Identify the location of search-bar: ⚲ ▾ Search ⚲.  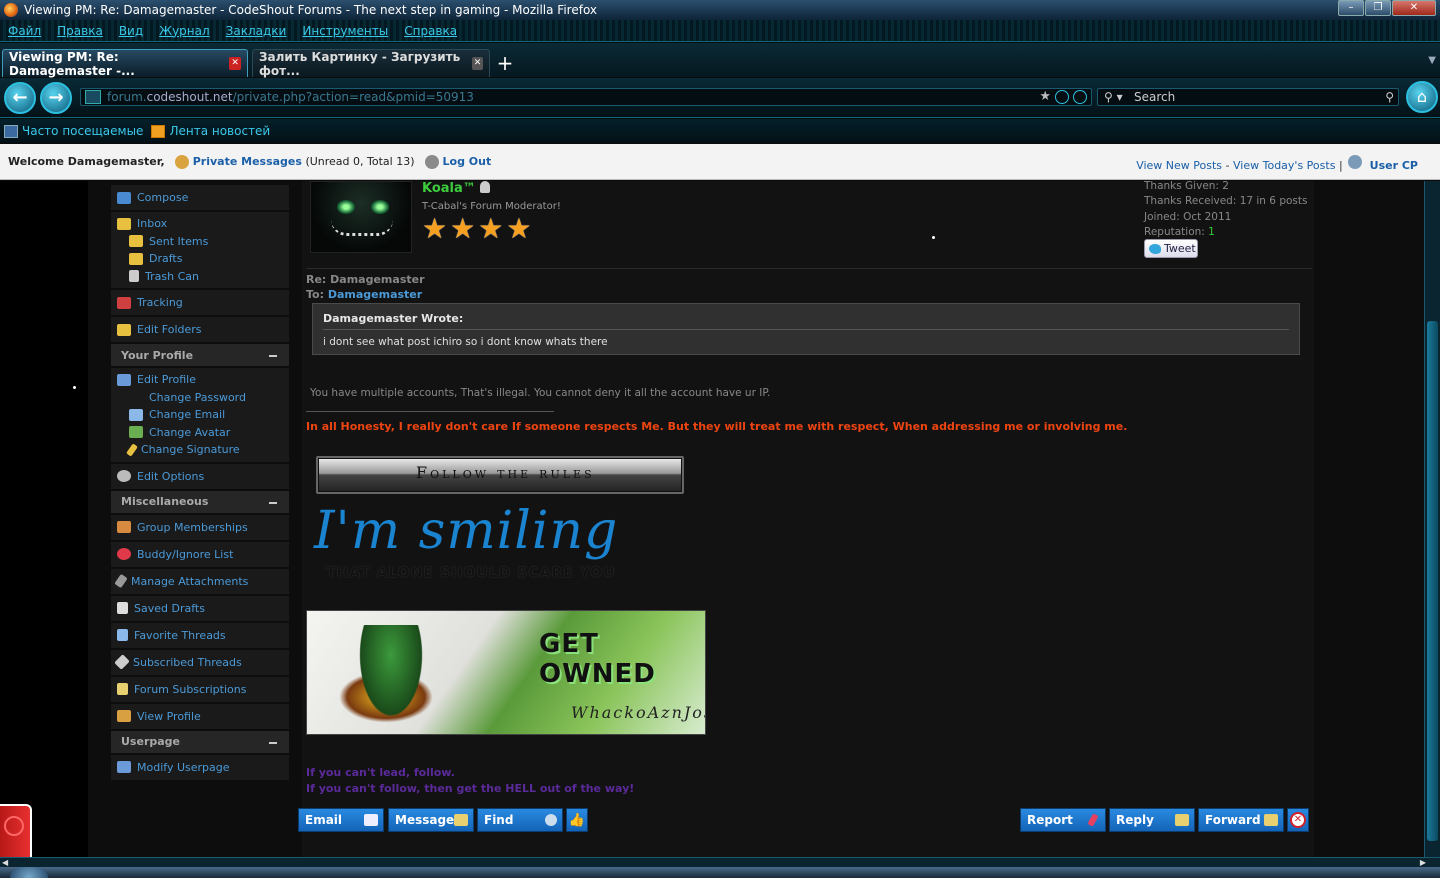
(1248, 97).